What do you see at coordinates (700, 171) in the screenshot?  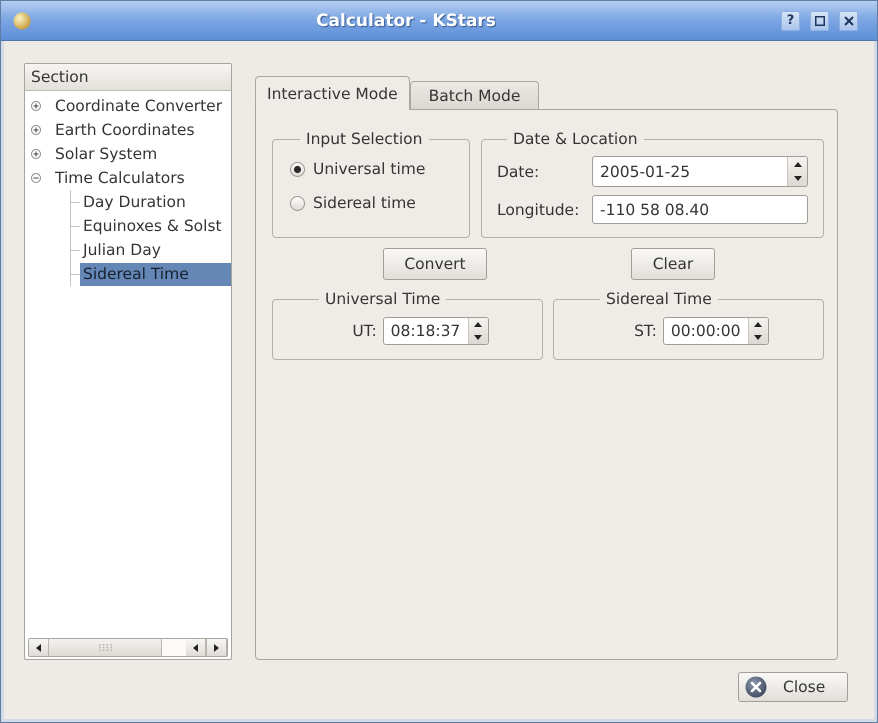 I see `spin-field: 2005-01-25` at bounding box center [700, 171].